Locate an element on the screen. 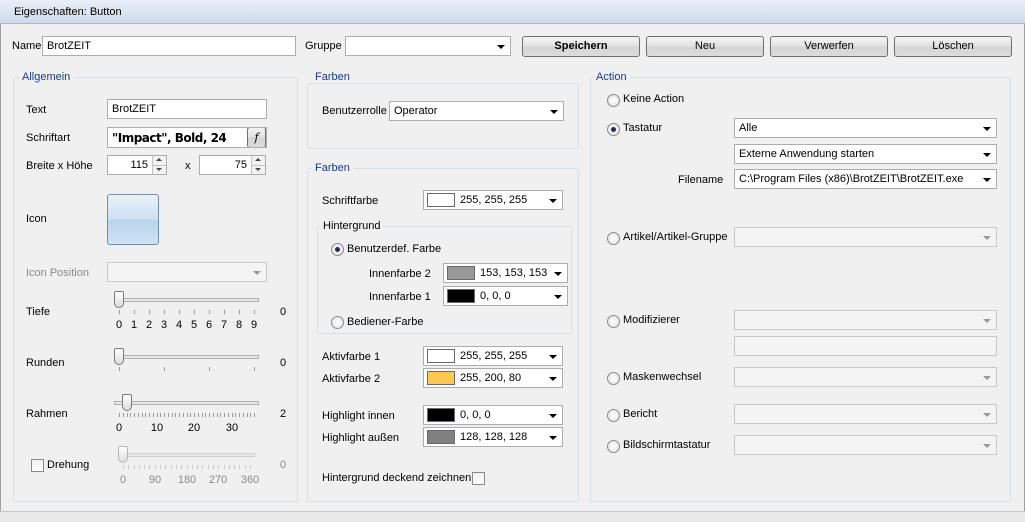  color-value: 255, 200, 80 is located at coordinates (491, 378).